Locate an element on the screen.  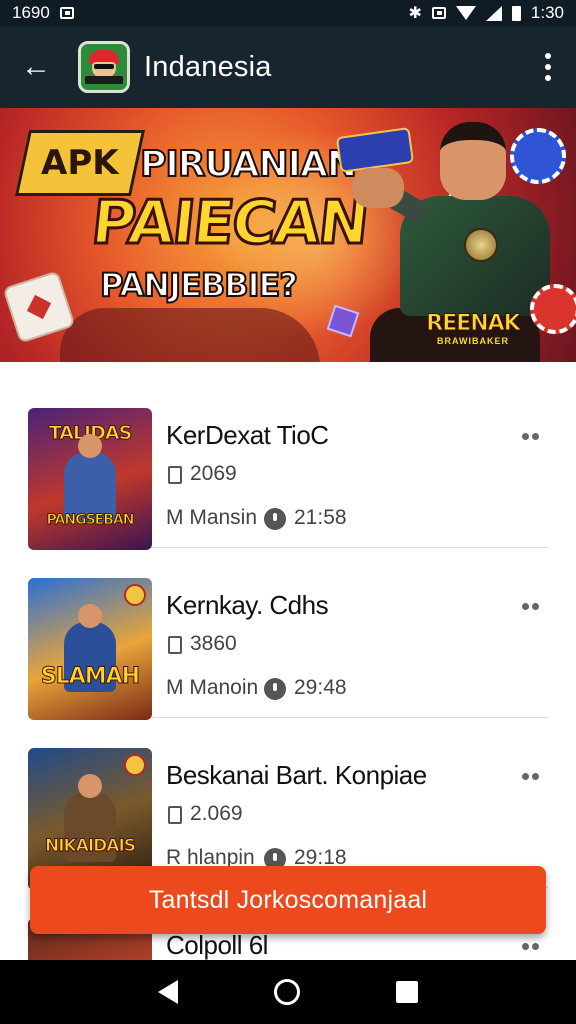
item-title: KerDexat TioC is located at coordinates (247, 435).